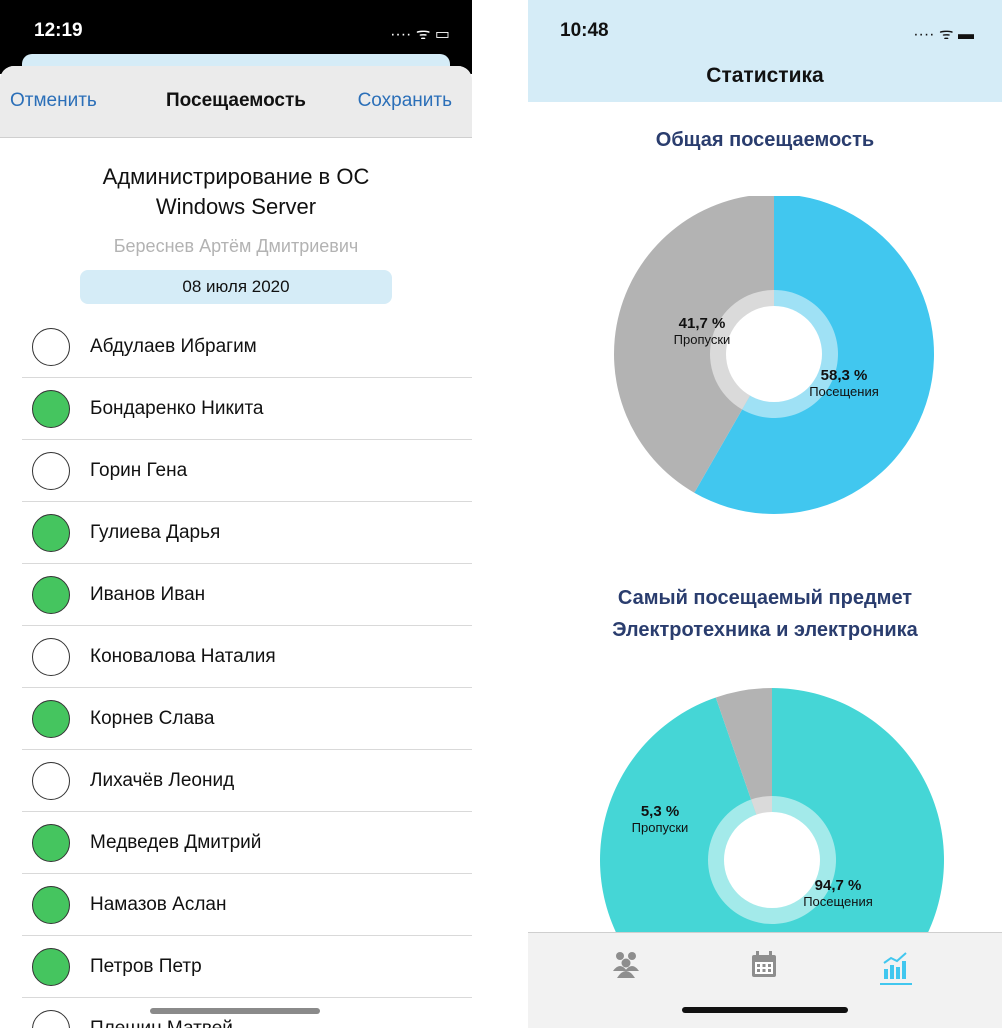 The image size is (1006, 1028). What do you see at coordinates (247, 967) in the screenshot?
I see `student-row: Петров Петр` at bounding box center [247, 967].